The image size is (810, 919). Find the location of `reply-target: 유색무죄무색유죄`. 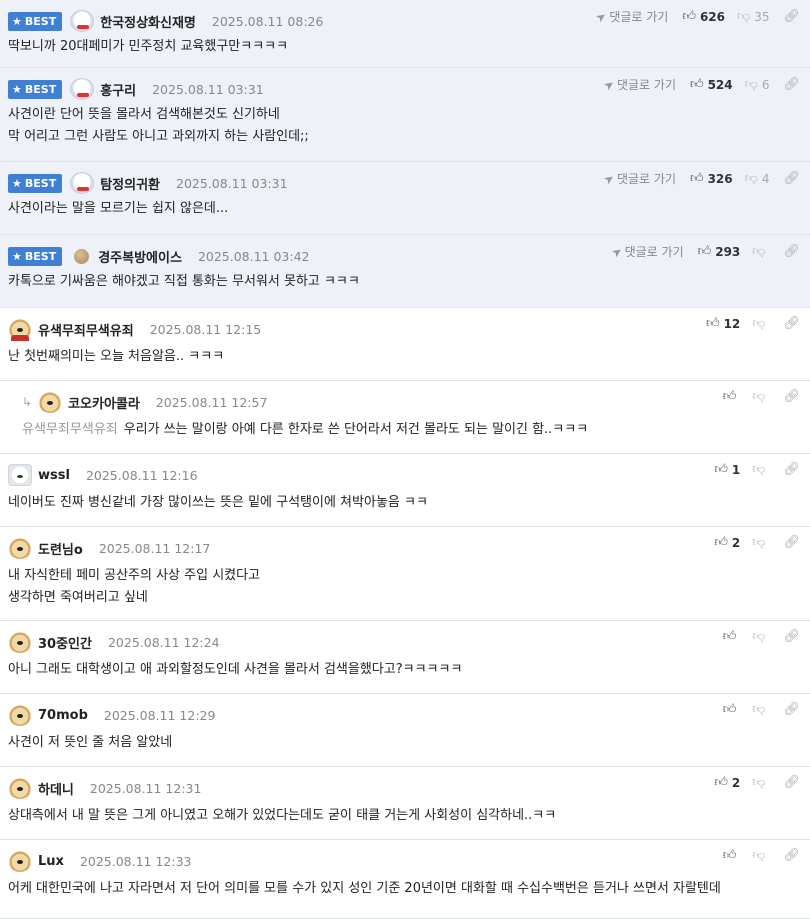

reply-target: 유색무죄무색유죄 is located at coordinates (70, 429).